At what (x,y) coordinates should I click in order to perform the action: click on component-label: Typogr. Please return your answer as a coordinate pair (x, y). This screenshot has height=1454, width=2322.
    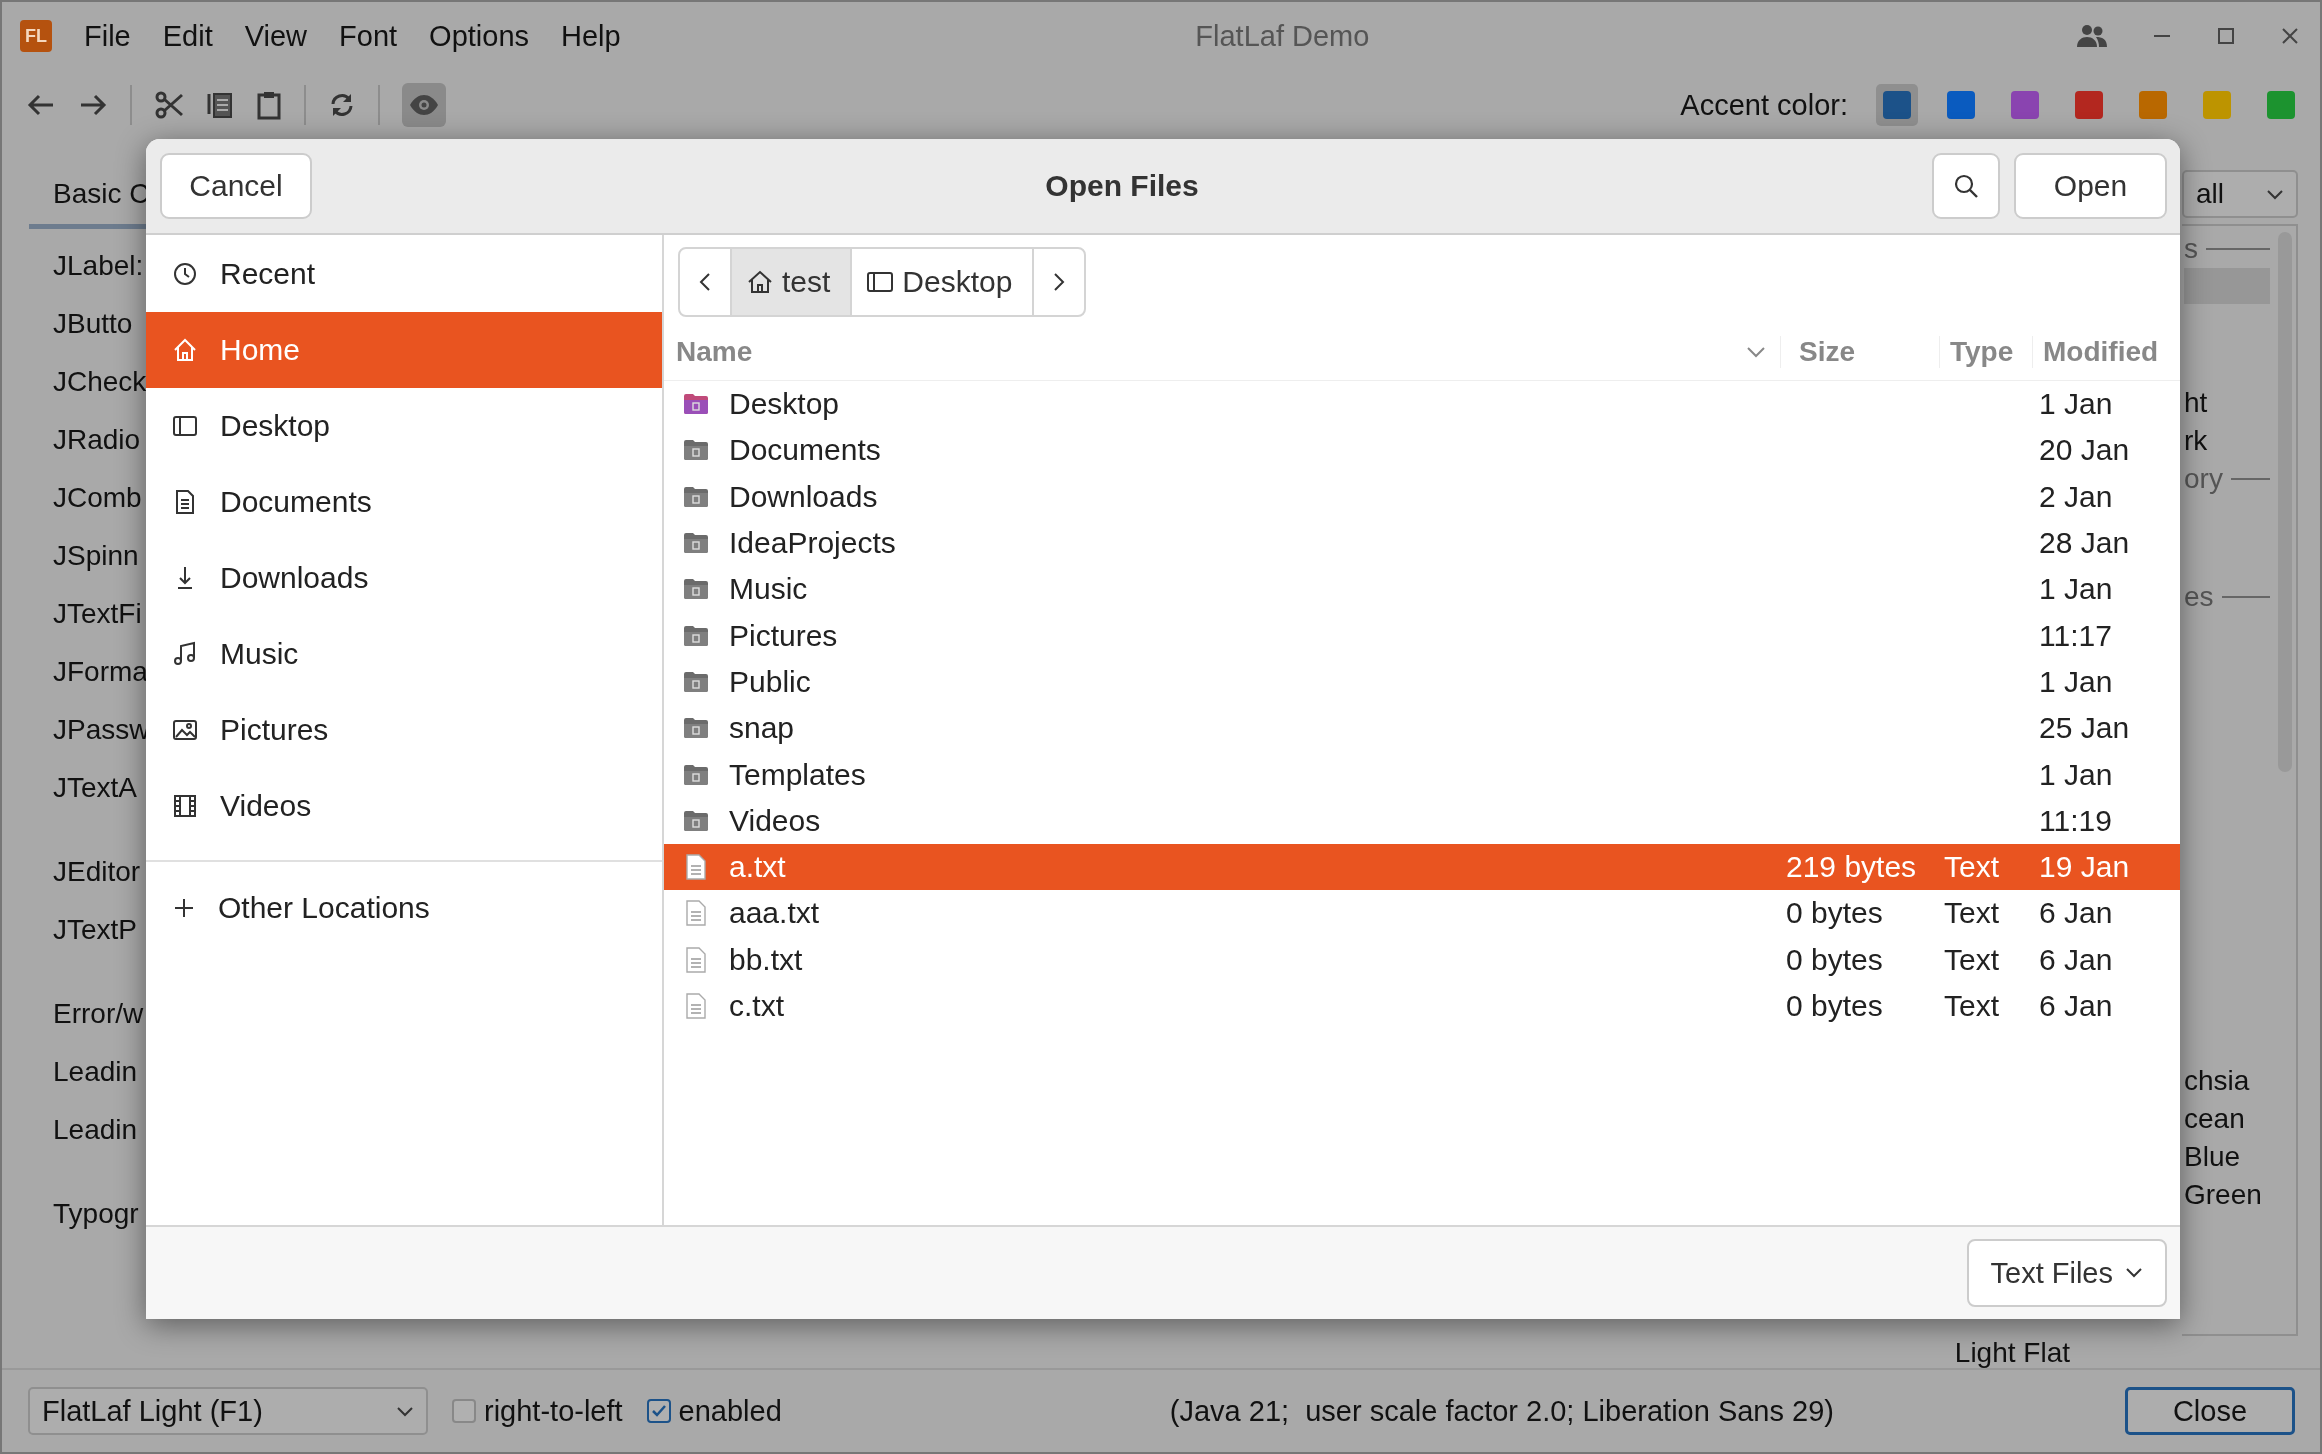
    Looking at the image, I should click on (96, 1214).